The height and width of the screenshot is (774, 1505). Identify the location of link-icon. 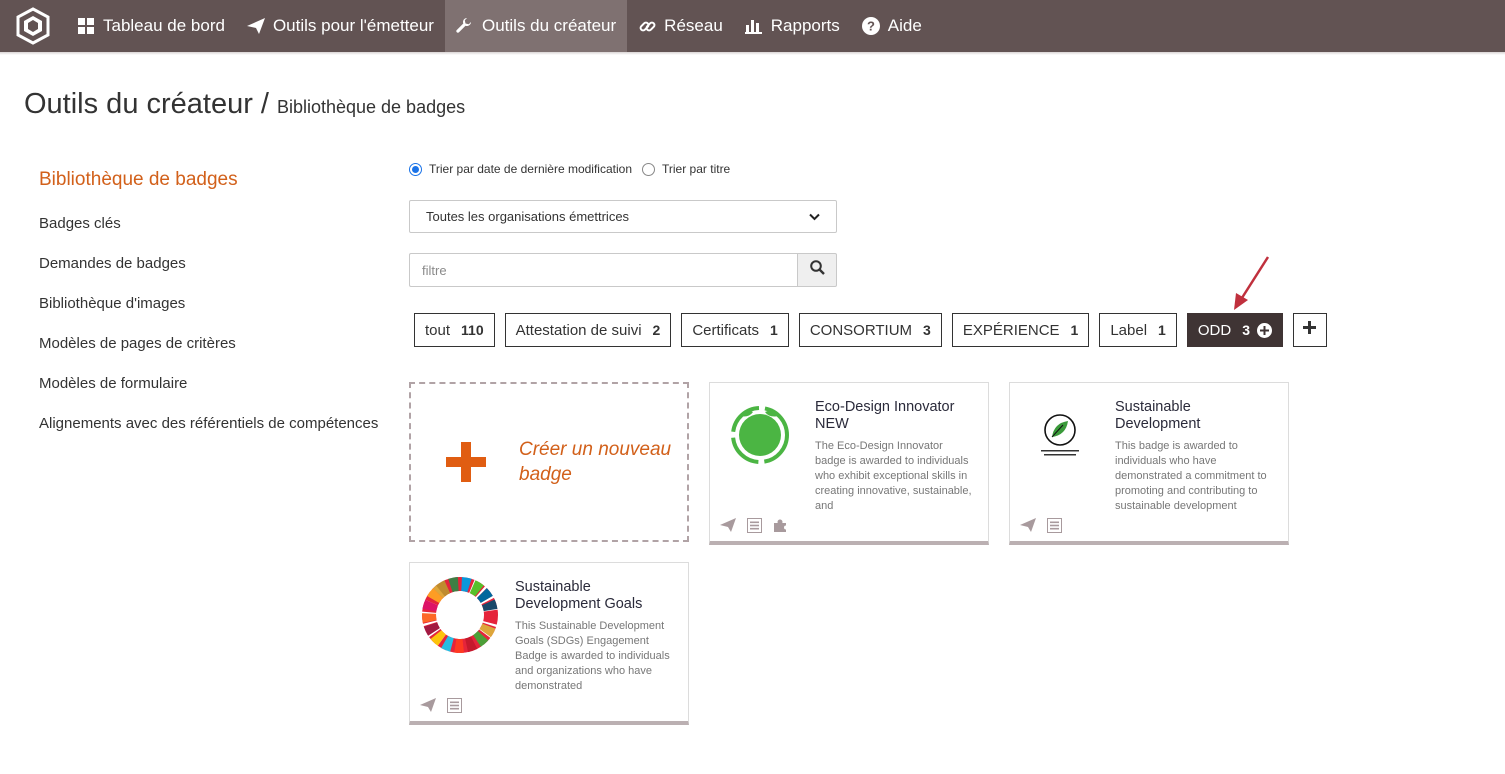
(647, 26).